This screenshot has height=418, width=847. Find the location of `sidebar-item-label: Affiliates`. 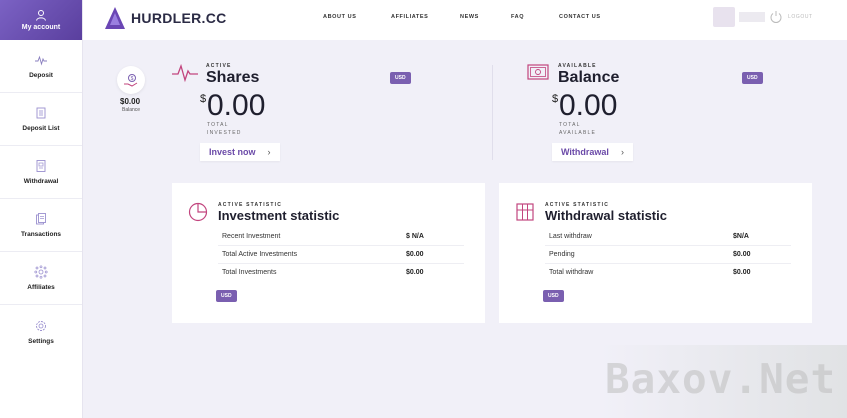

sidebar-item-label: Affiliates is located at coordinates (41, 287).